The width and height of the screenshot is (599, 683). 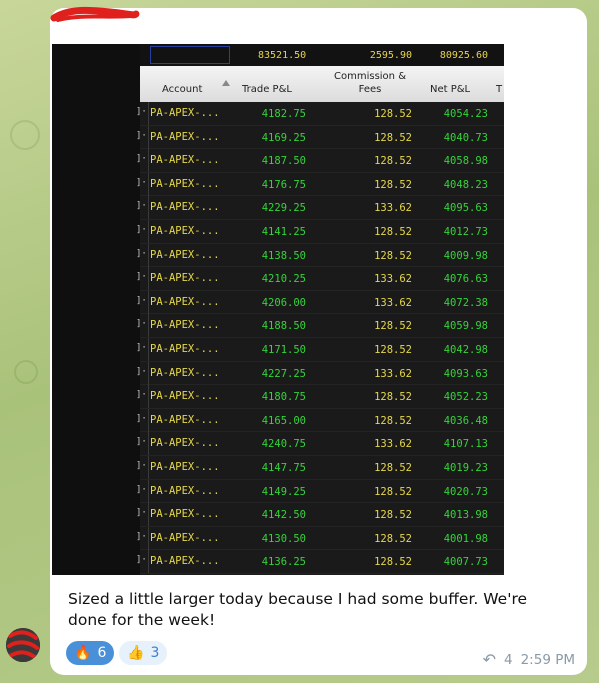 I want to click on cell-net-pnl: 4042.98, so click(x=465, y=350).